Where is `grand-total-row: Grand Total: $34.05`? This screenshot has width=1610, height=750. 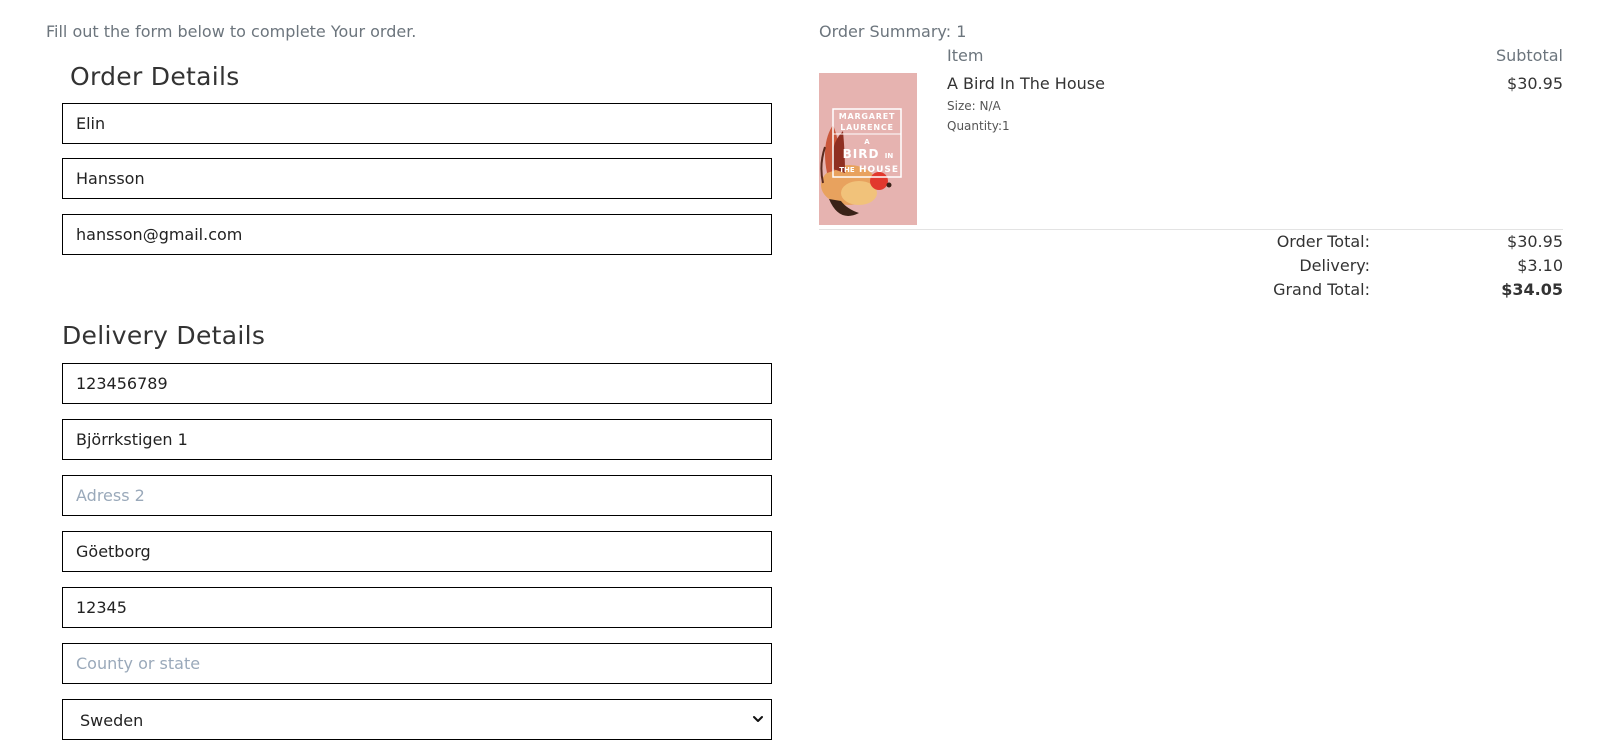
grand-total-row: Grand Total: $34.05 is located at coordinates (1191, 291).